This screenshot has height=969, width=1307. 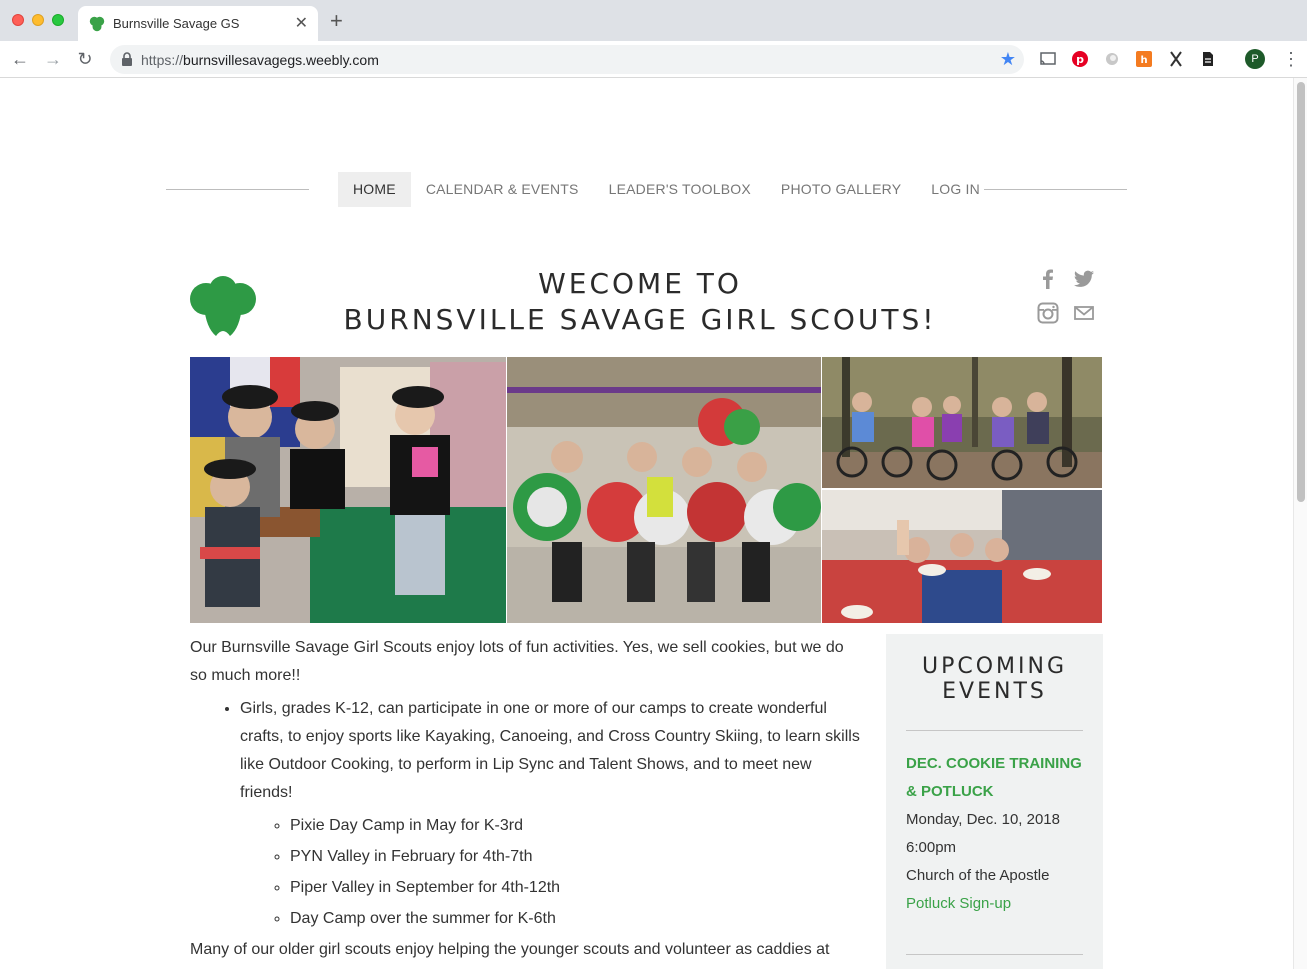 I want to click on back-icon: ←, so click(x=20, y=59).